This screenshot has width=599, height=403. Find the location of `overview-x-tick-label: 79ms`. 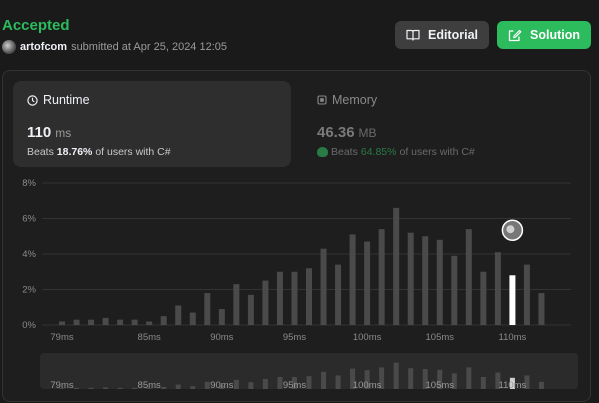

overview-x-tick-label: 79ms is located at coordinates (61, 385).